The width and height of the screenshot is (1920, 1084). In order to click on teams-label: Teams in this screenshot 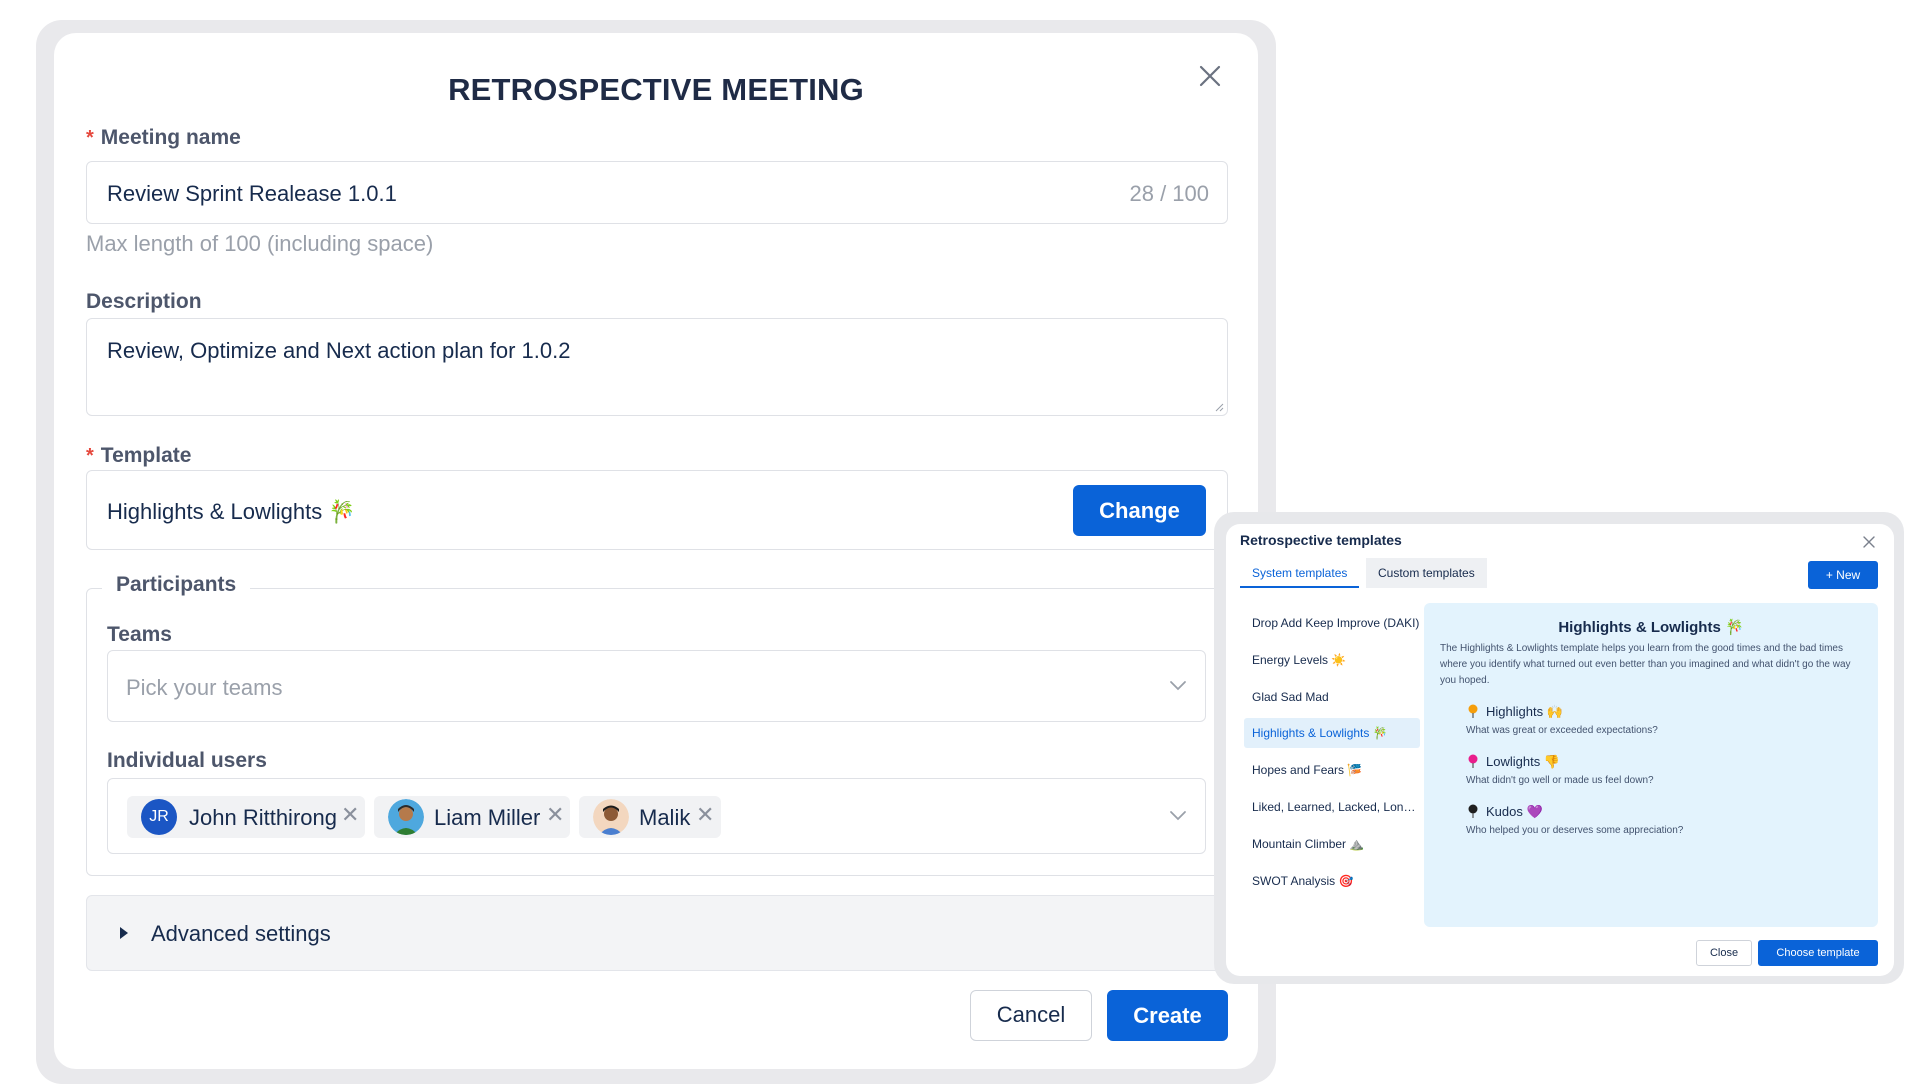, I will do `click(139, 634)`.